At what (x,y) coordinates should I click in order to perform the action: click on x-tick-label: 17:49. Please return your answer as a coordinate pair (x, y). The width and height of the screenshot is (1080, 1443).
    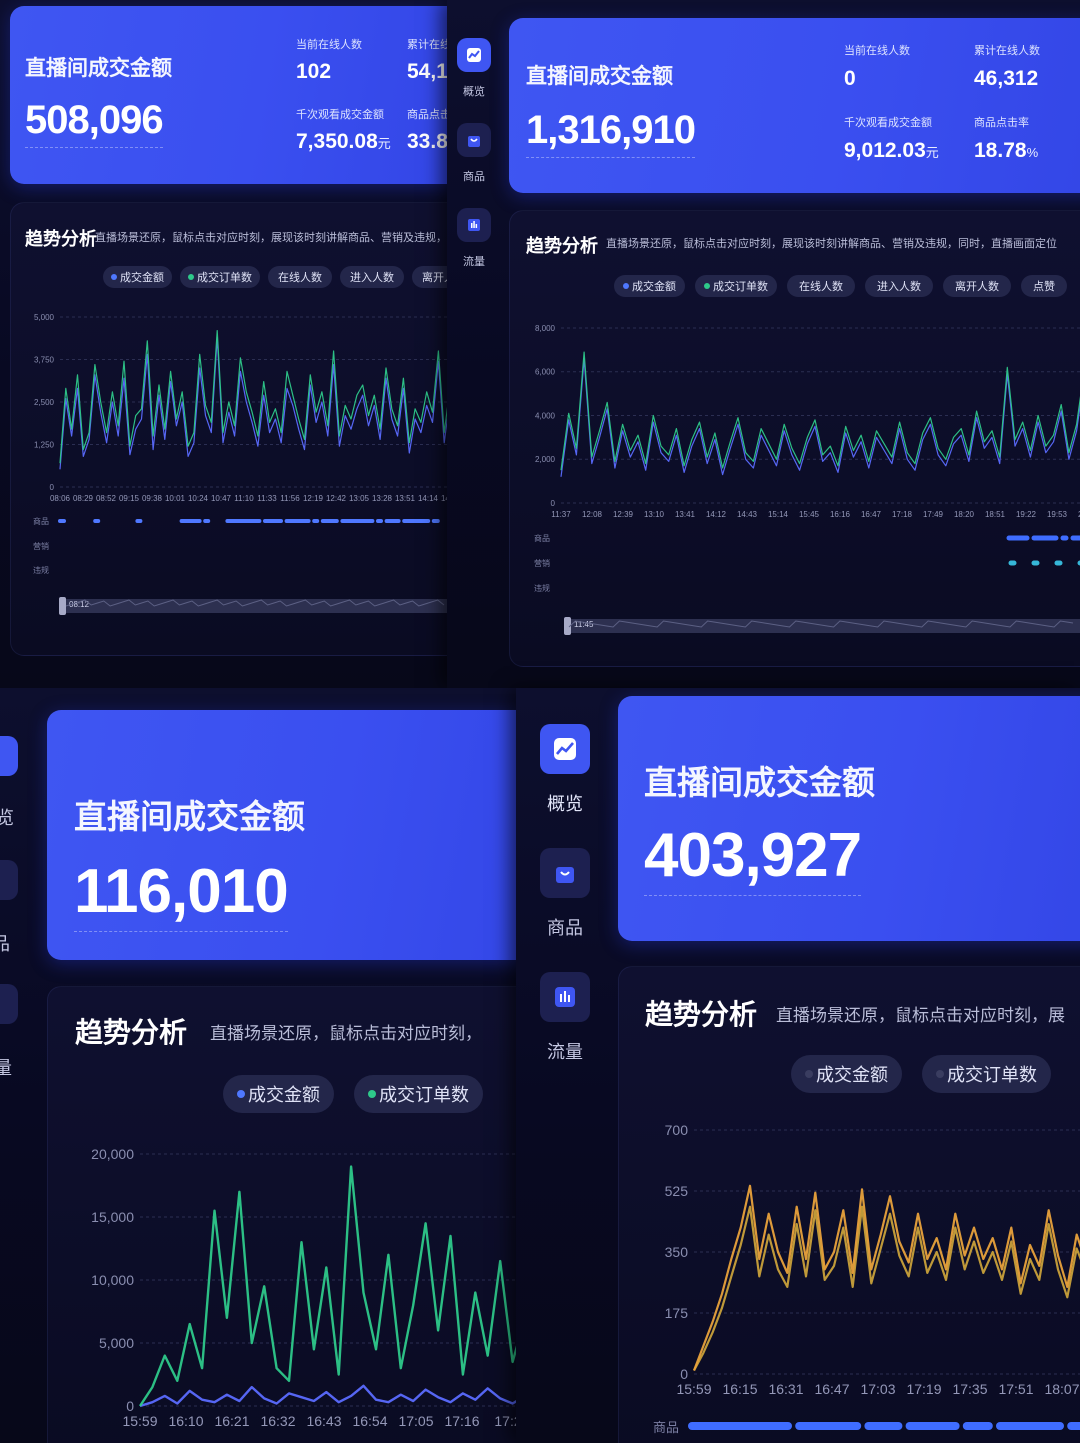
    Looking at the image, I should click on (933, 514).